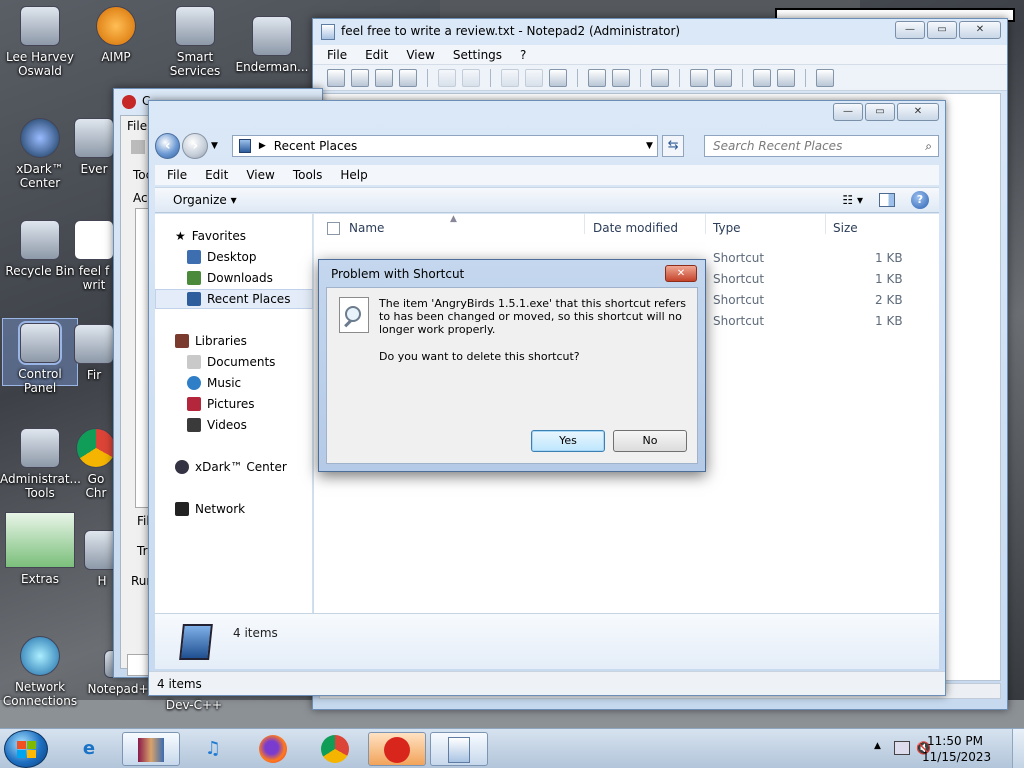 The image size is (1024, 768). What do you see at coordinates (336, 77) in the screenshot?
I see `new-file-icon` at bounding box center [336, 77].